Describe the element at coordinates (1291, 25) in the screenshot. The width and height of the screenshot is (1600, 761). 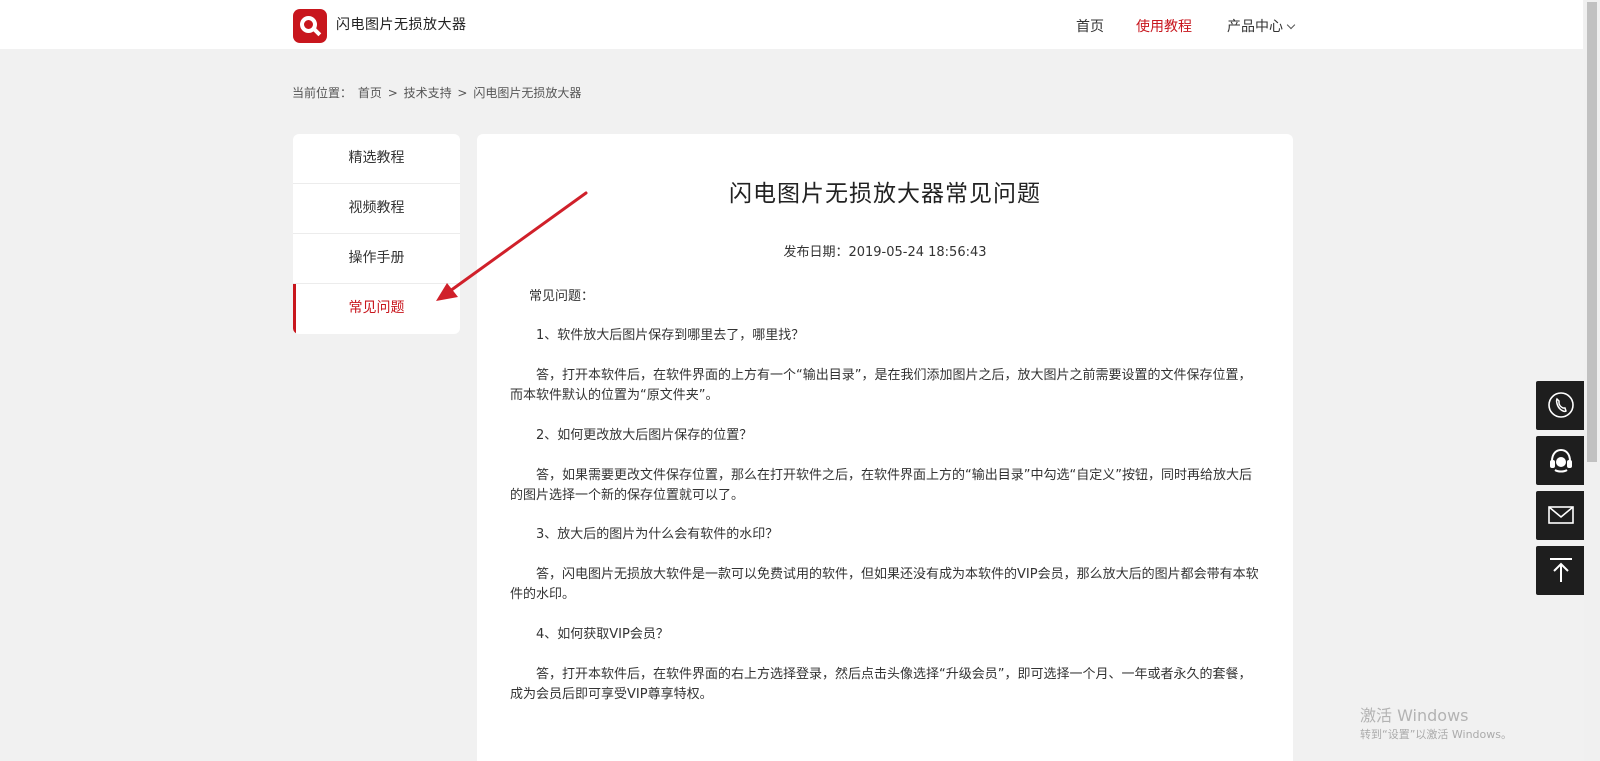
I see `chevron-down-icon` at that location.